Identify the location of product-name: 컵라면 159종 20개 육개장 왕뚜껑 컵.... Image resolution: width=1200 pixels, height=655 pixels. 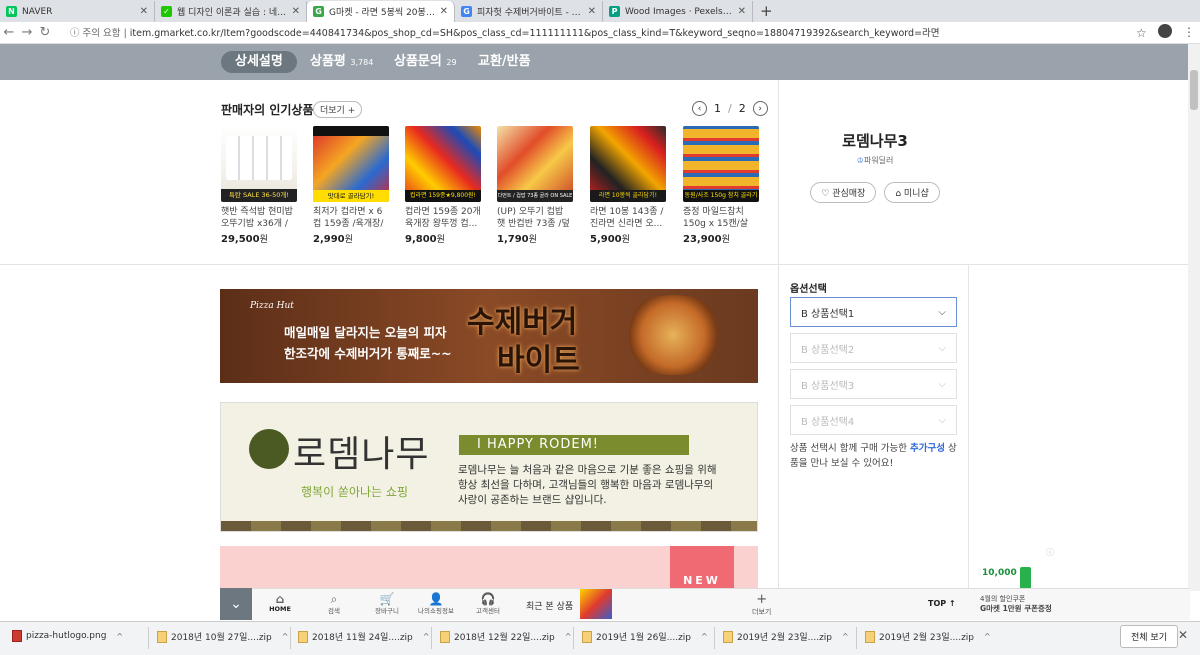
(443, 218).